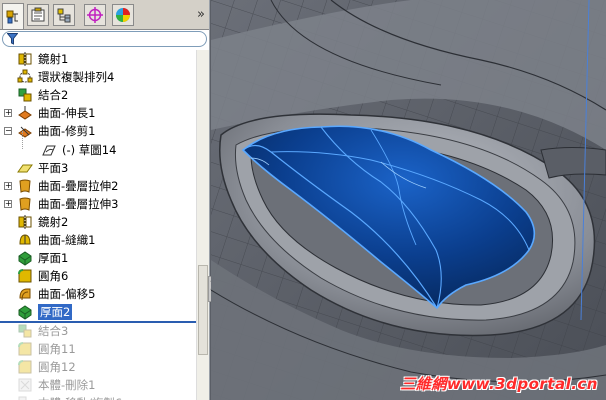 This screenshot has width=606, height=400. I want to click on tree-item-label: (-) 草圖14, so click(89, 150).